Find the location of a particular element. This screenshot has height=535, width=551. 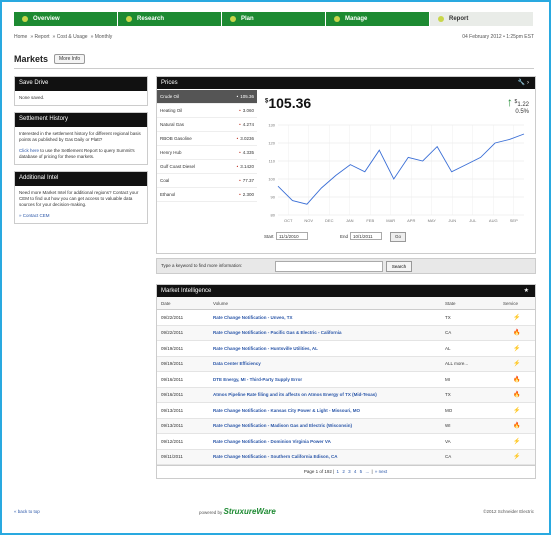

tab-report: Report is located at coordinates (482, 19).